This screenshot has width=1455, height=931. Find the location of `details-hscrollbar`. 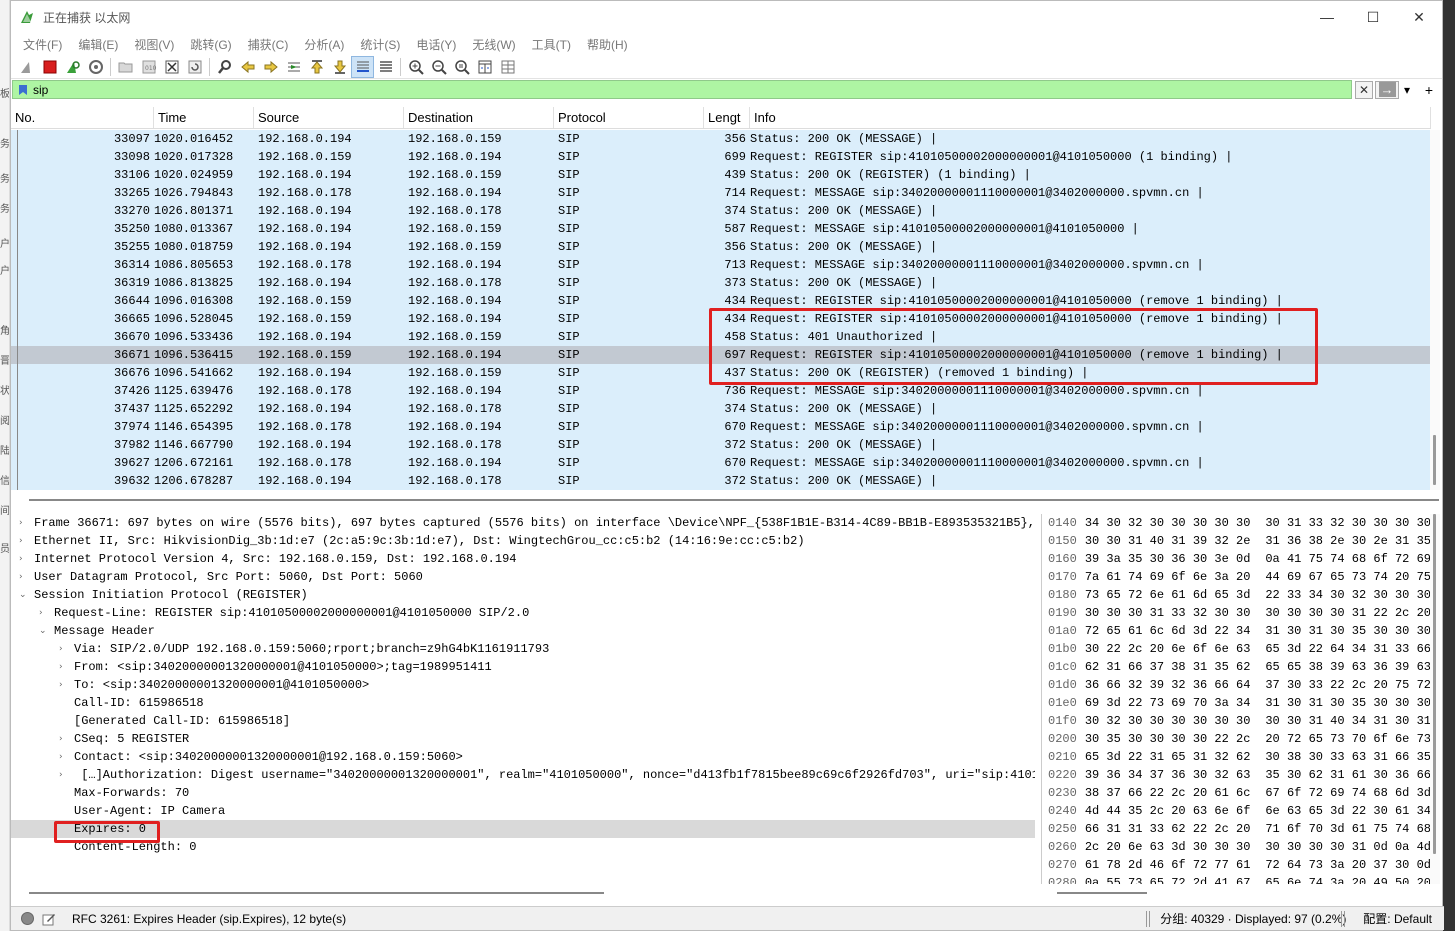

details-hscrollbar is located at coordinates (316, 893).